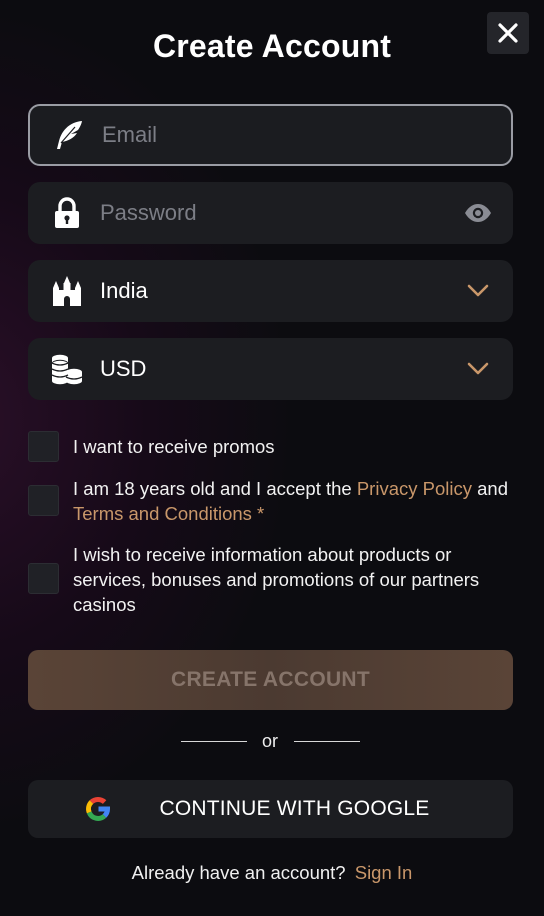 This screenshot has width=544, height=916. I want to click on partners-checkbox, so click(43, 578).